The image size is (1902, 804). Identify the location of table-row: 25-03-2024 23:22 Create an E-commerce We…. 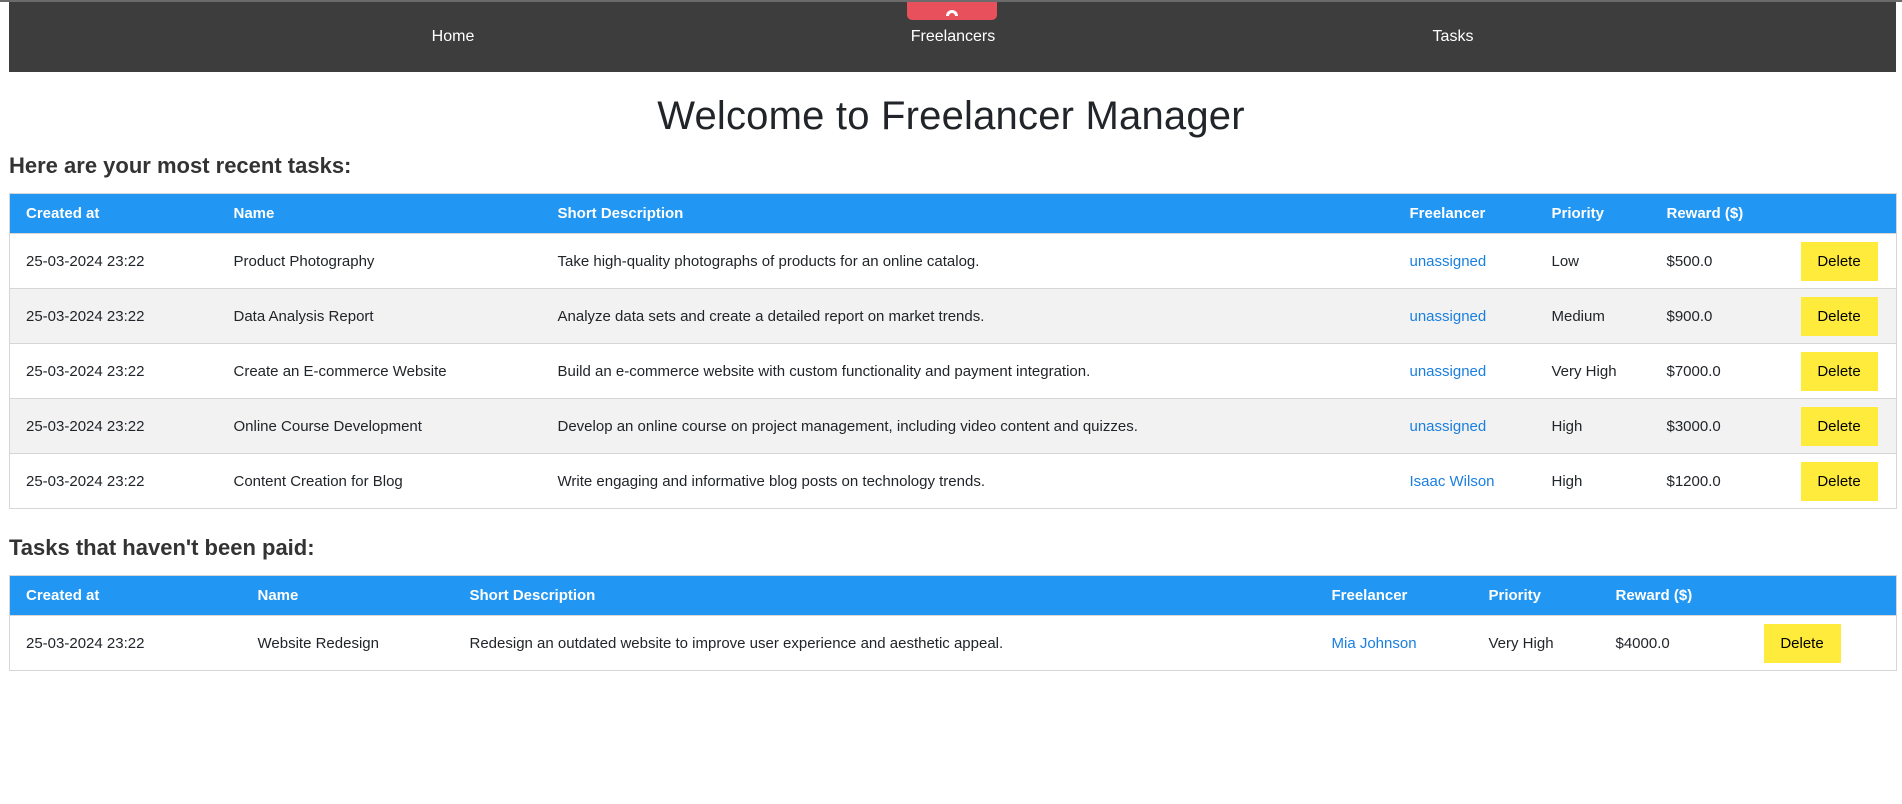
(953, 371).